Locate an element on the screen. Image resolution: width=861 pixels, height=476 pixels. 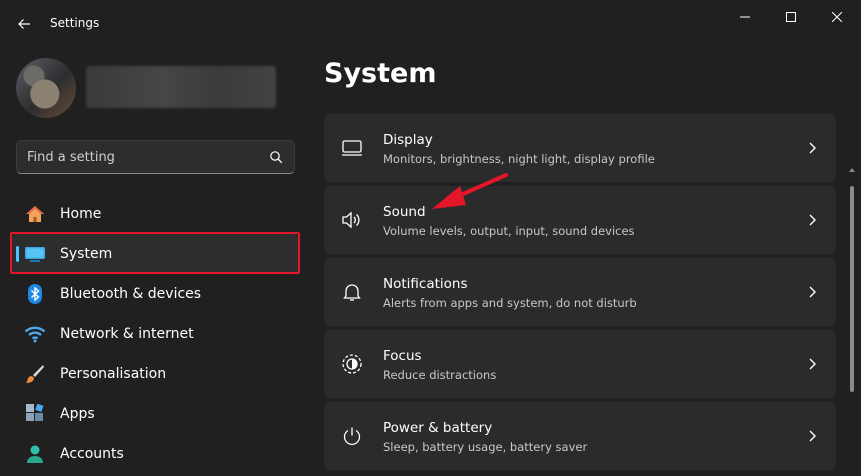
app-title: Settings is located at coordinates (75, 23).